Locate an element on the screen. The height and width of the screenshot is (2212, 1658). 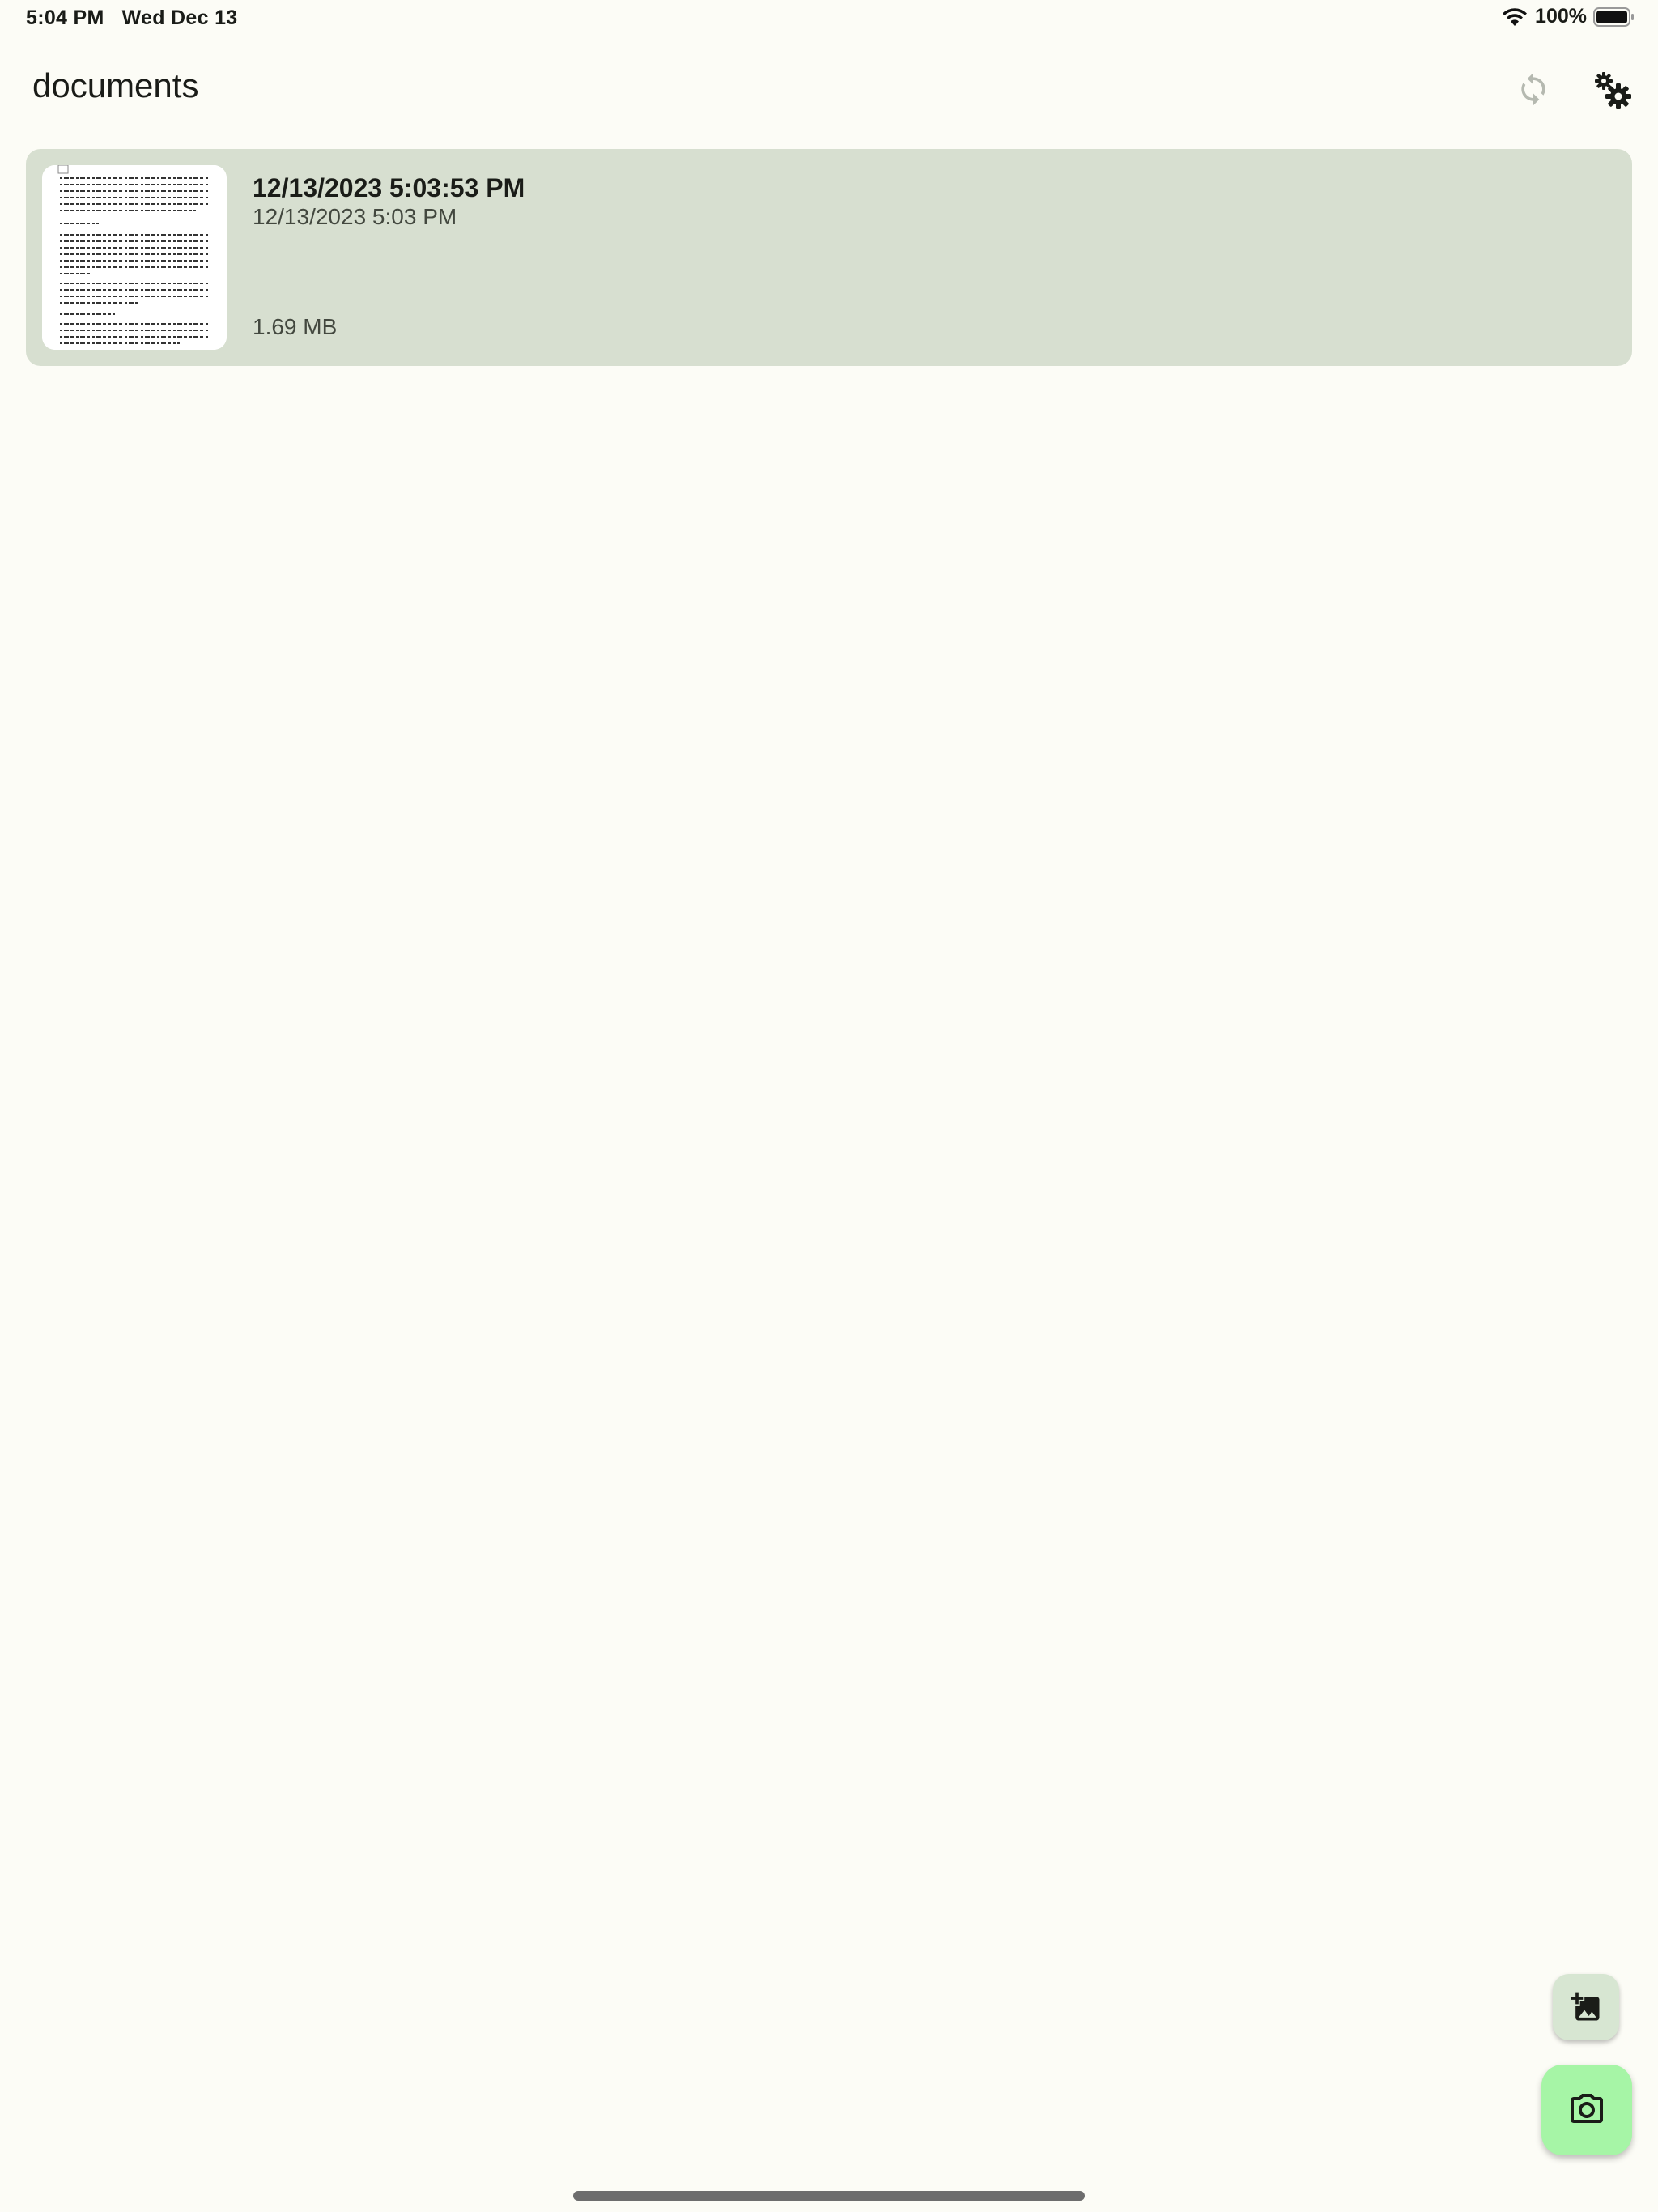
page-title: documents is located at coordinates (115, 85).